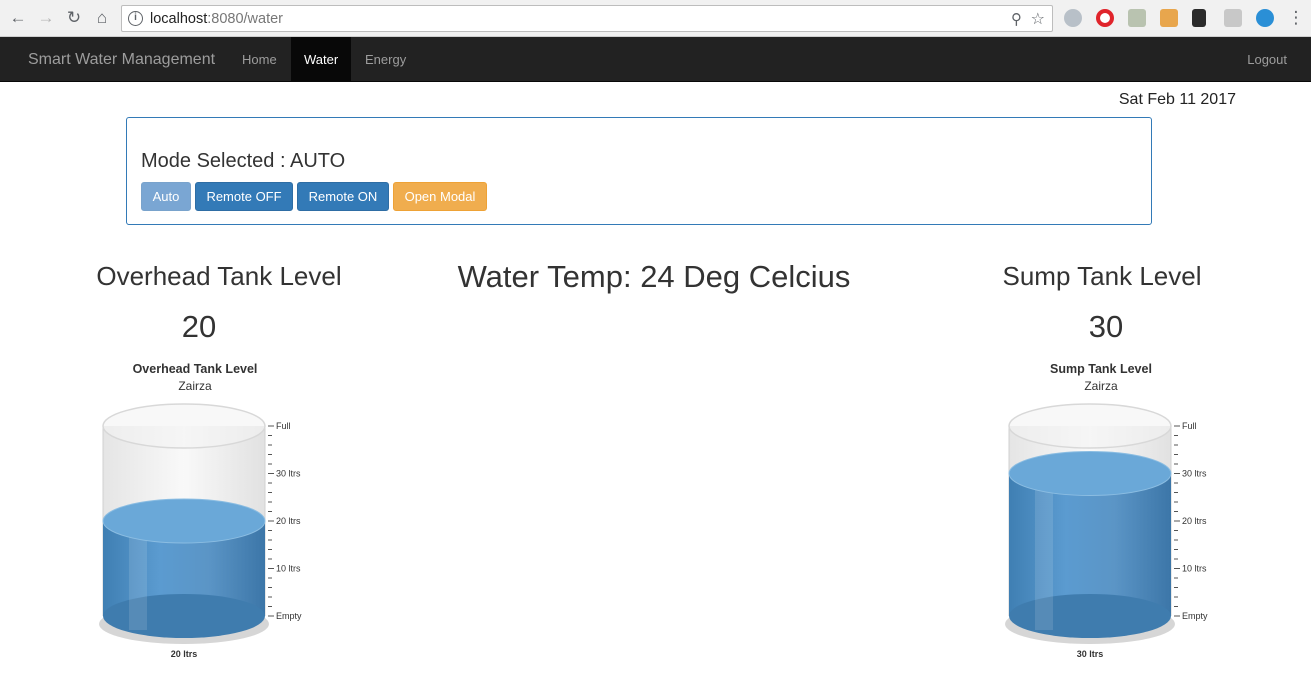 The width and height of the screenshot is (1311, 685). Describe the element at coordinates (244, 196) in the screenshot. I see `remote-off-button: Remote OFF` at that location.